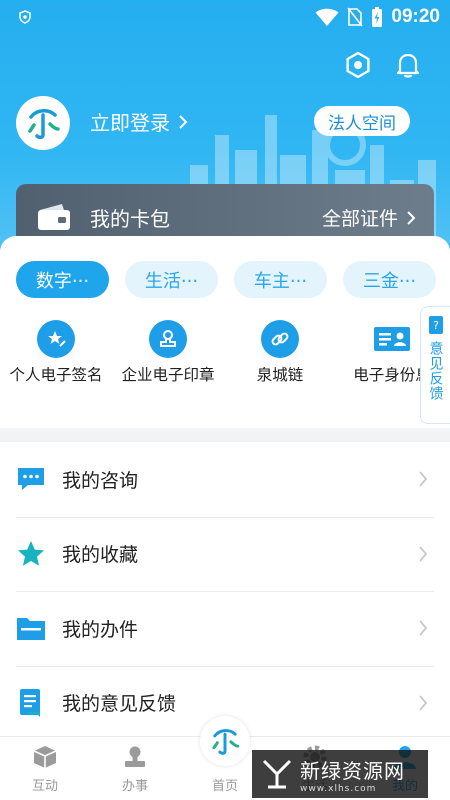 Image resolution: width=450 pixels, height=800 pixels. What do you see at coordinates (56, 339) in the screenshot?
I see `star-pen-icon` at bounding box center [56, 339].